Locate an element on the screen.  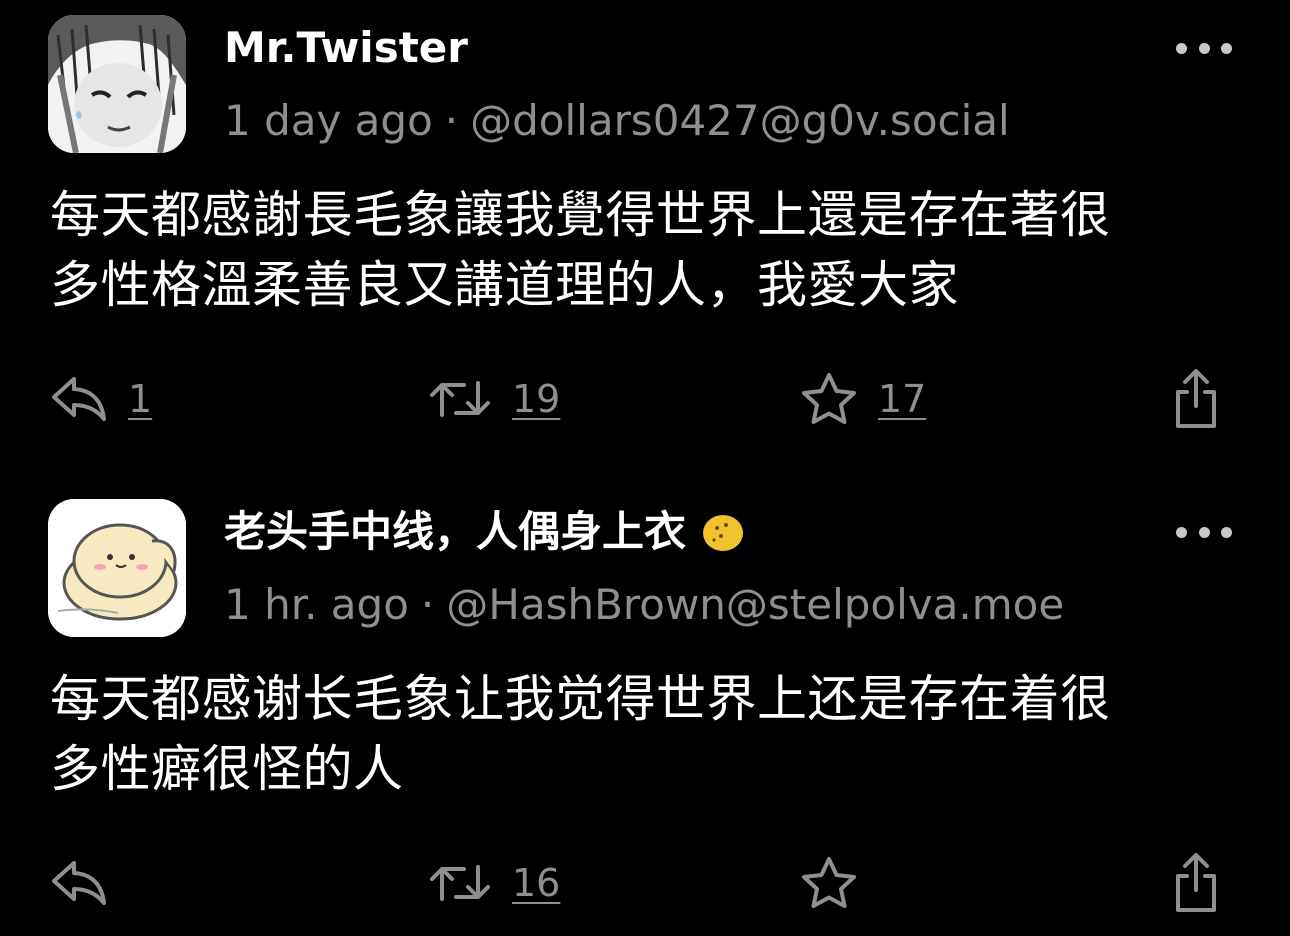
custom-emoji-icon is located at coordinates (723, 532).